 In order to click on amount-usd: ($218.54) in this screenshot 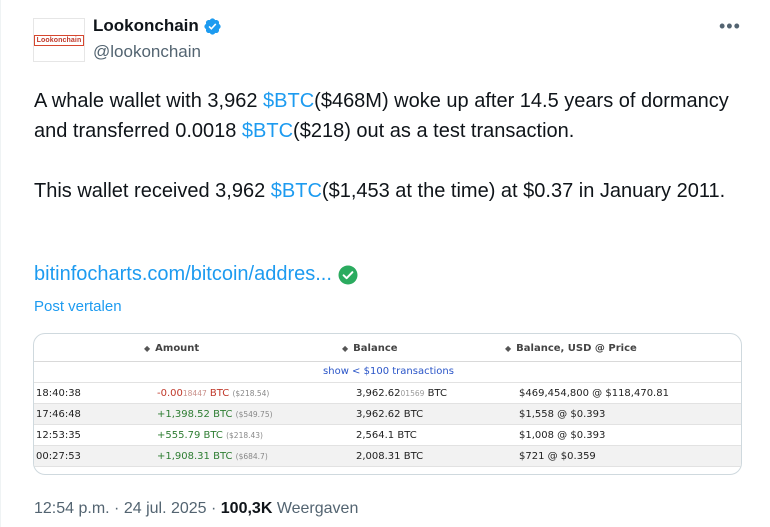, I will do `click(251, 393)`.